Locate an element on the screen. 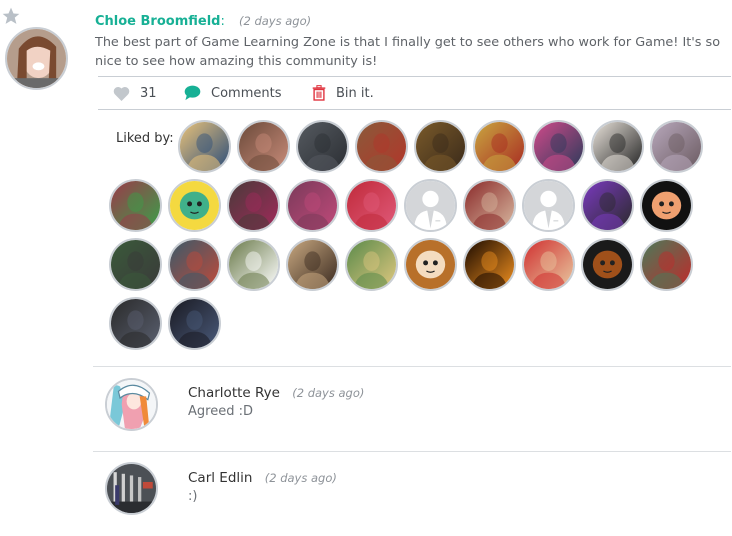  liked-by-label: Liked by: is located at coordinates (145, 138).